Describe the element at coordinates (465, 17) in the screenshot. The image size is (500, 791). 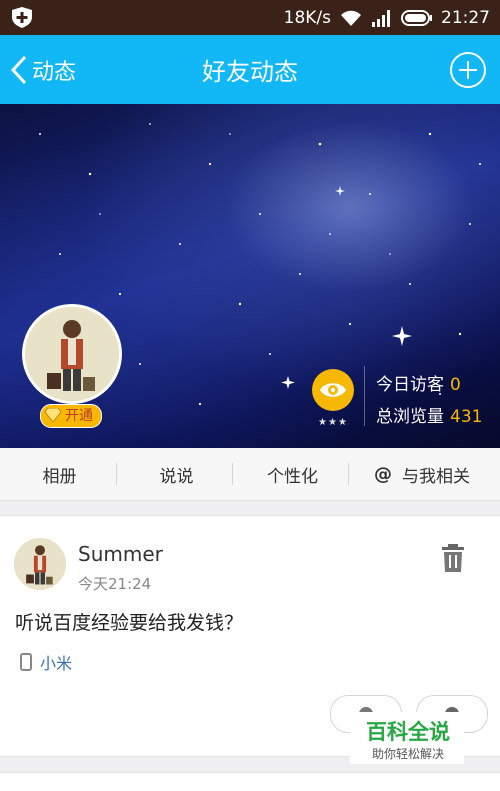
I see `clock: 21:27` at that location.